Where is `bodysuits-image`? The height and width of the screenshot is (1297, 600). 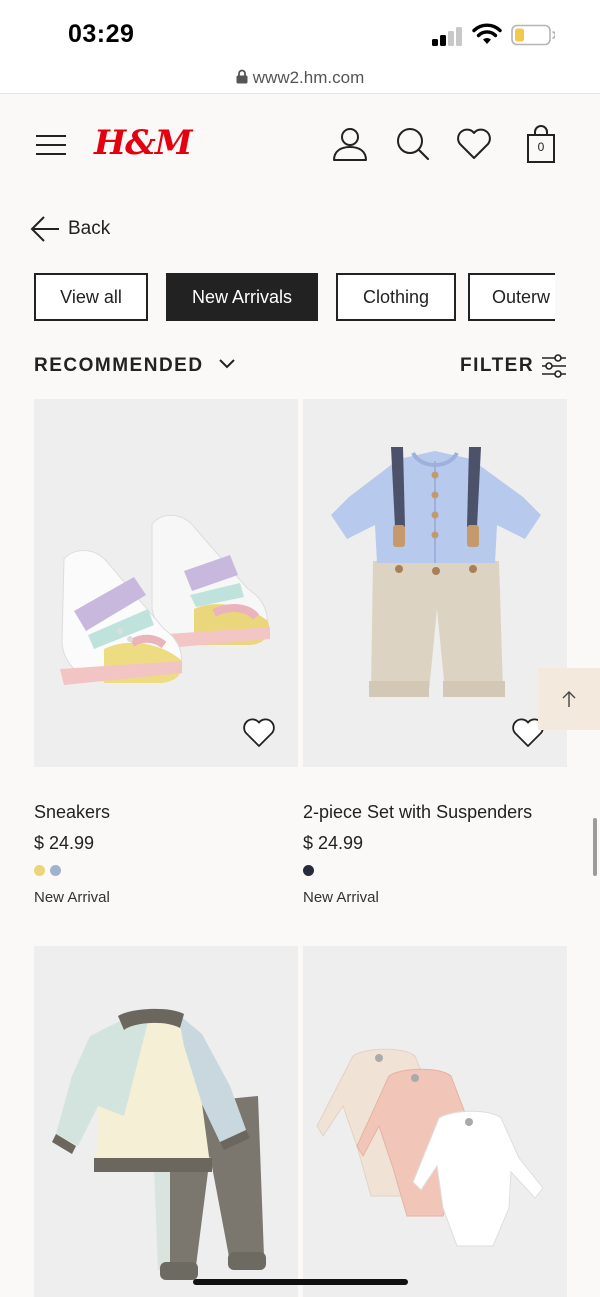
bodysuits-image is located at coordinates (430, 1147).